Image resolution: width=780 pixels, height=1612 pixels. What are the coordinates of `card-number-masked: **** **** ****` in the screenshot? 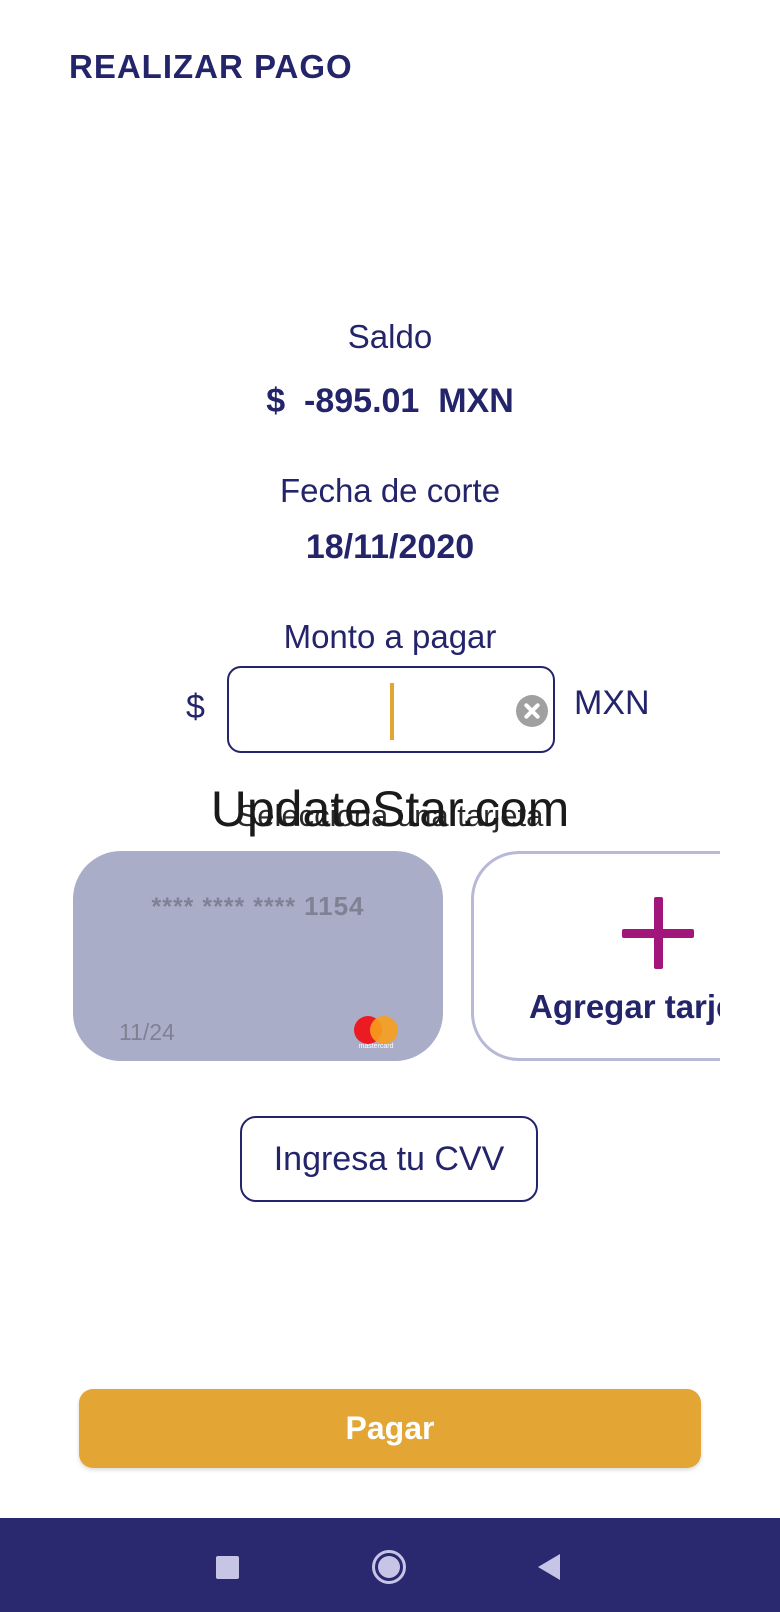 It's located at (224, 907).